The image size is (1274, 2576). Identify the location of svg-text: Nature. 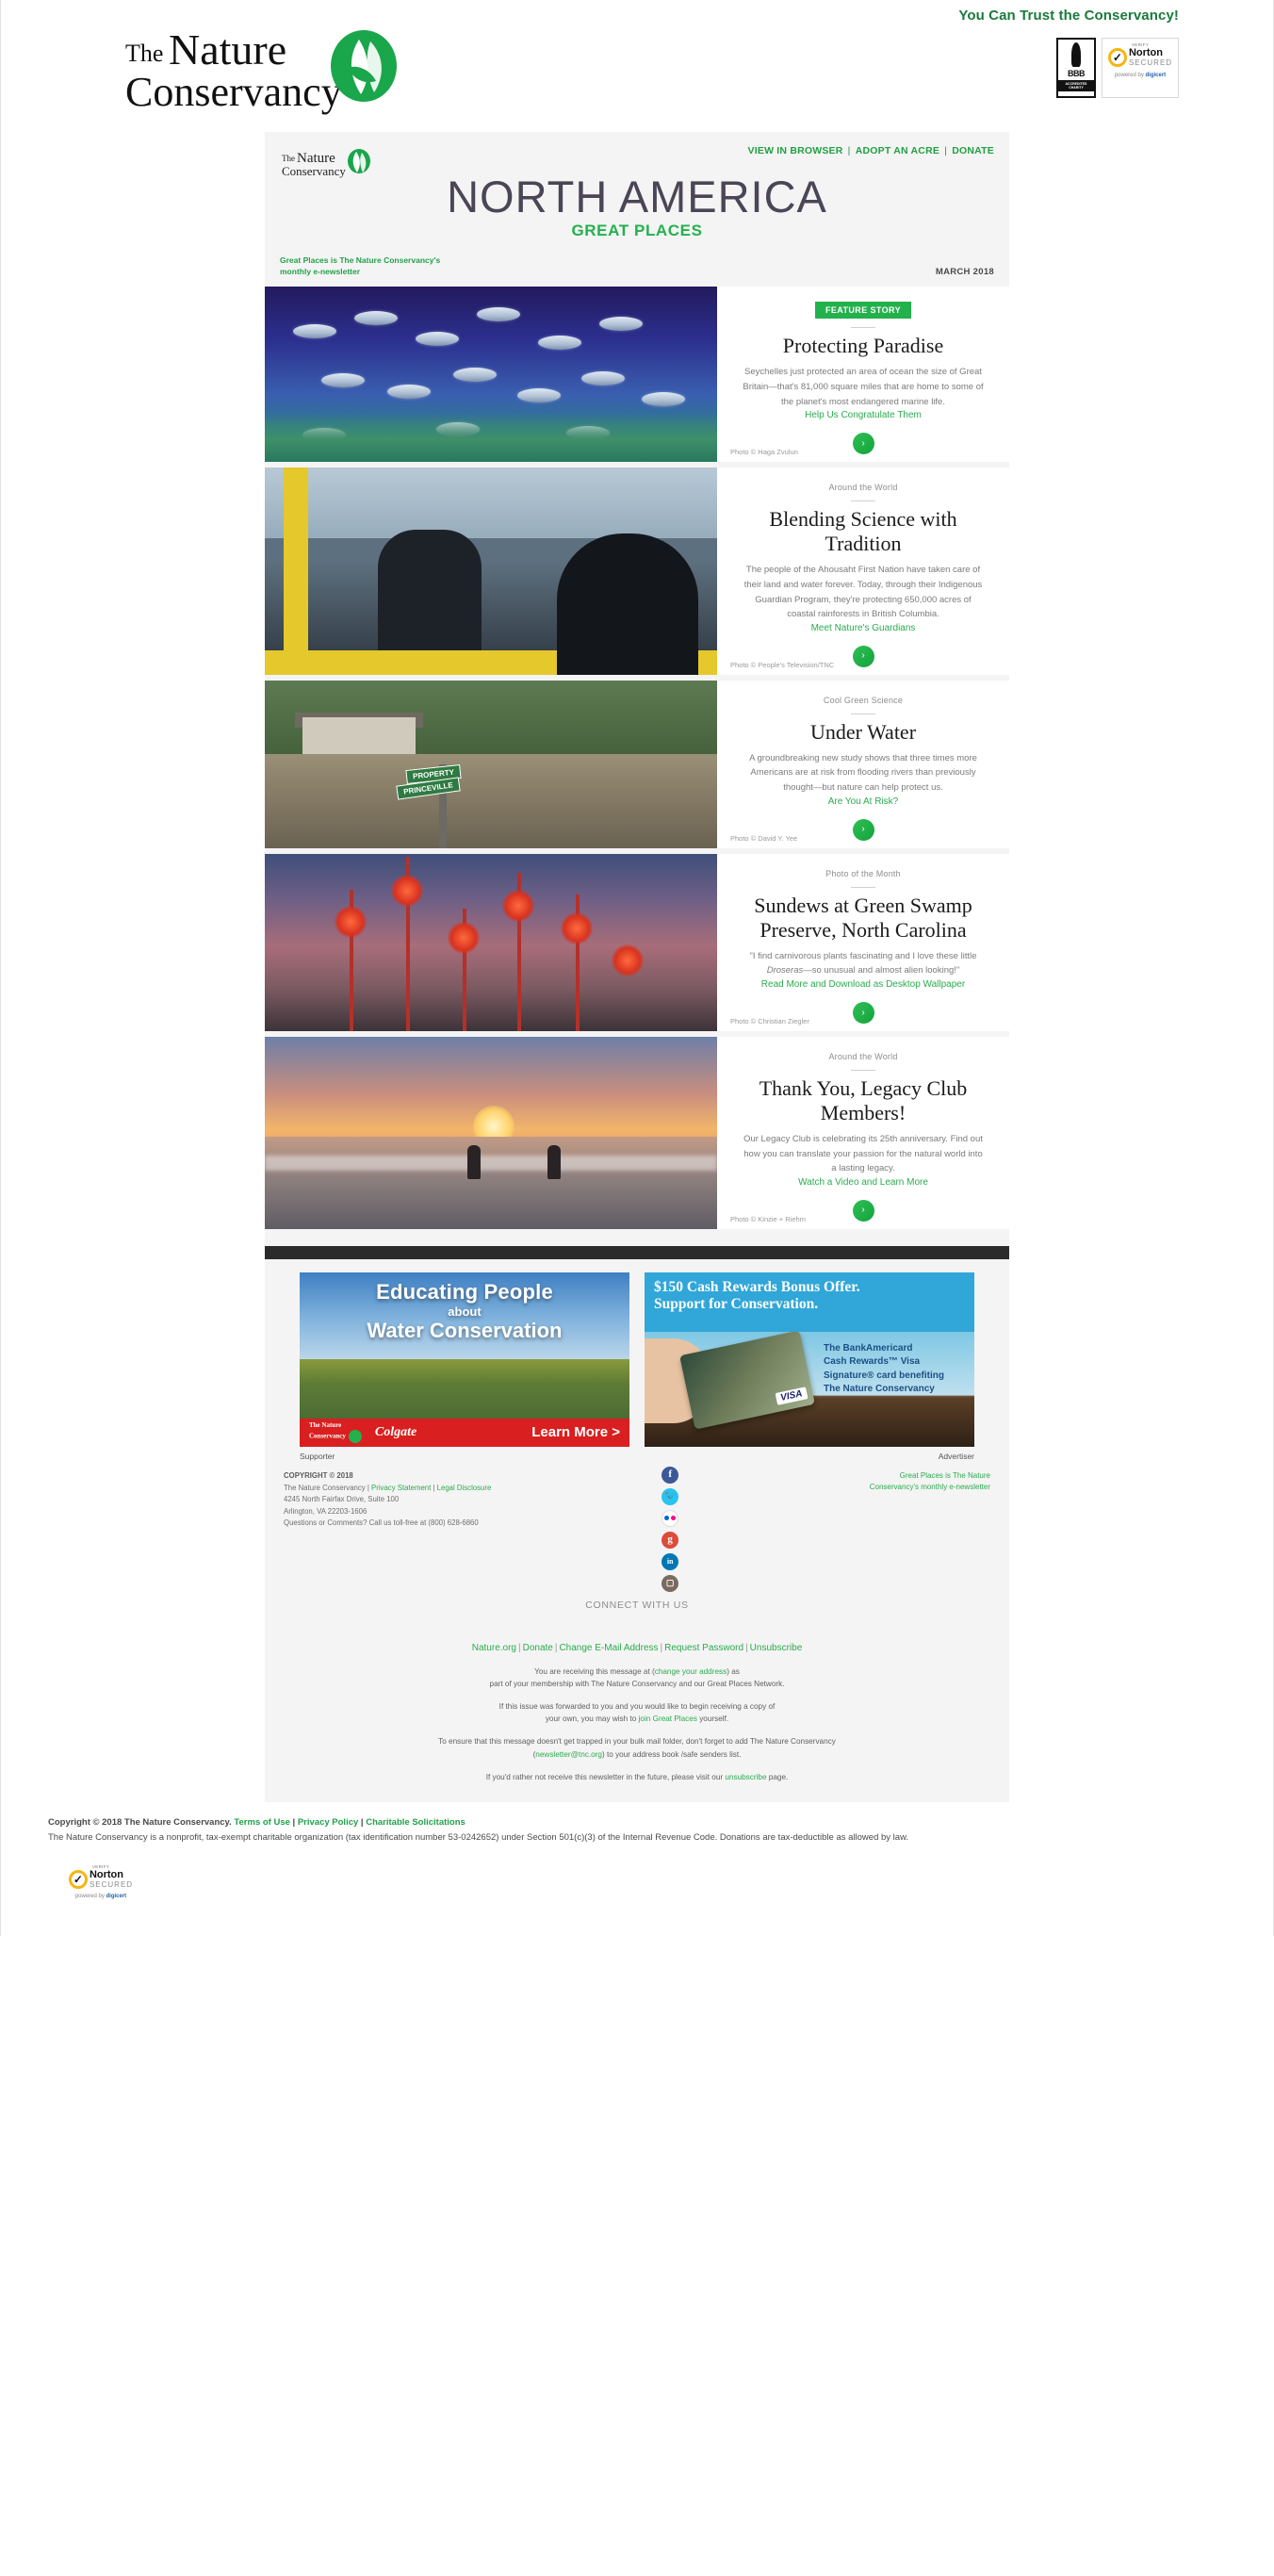
(227, 49).